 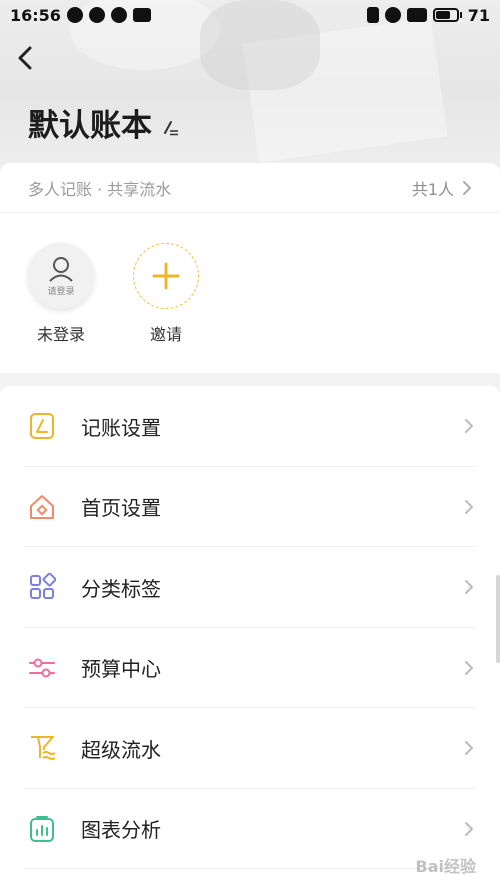 I want to click on page-title: 默认账本, so click(x=90, y=126).